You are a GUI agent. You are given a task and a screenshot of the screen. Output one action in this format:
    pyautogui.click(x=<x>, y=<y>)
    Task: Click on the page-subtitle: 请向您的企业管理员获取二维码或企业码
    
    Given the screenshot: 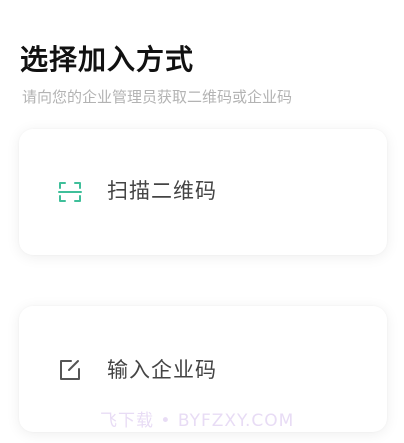 What is the action you would take?
    pyautogui.click(x=157, y=97)
    